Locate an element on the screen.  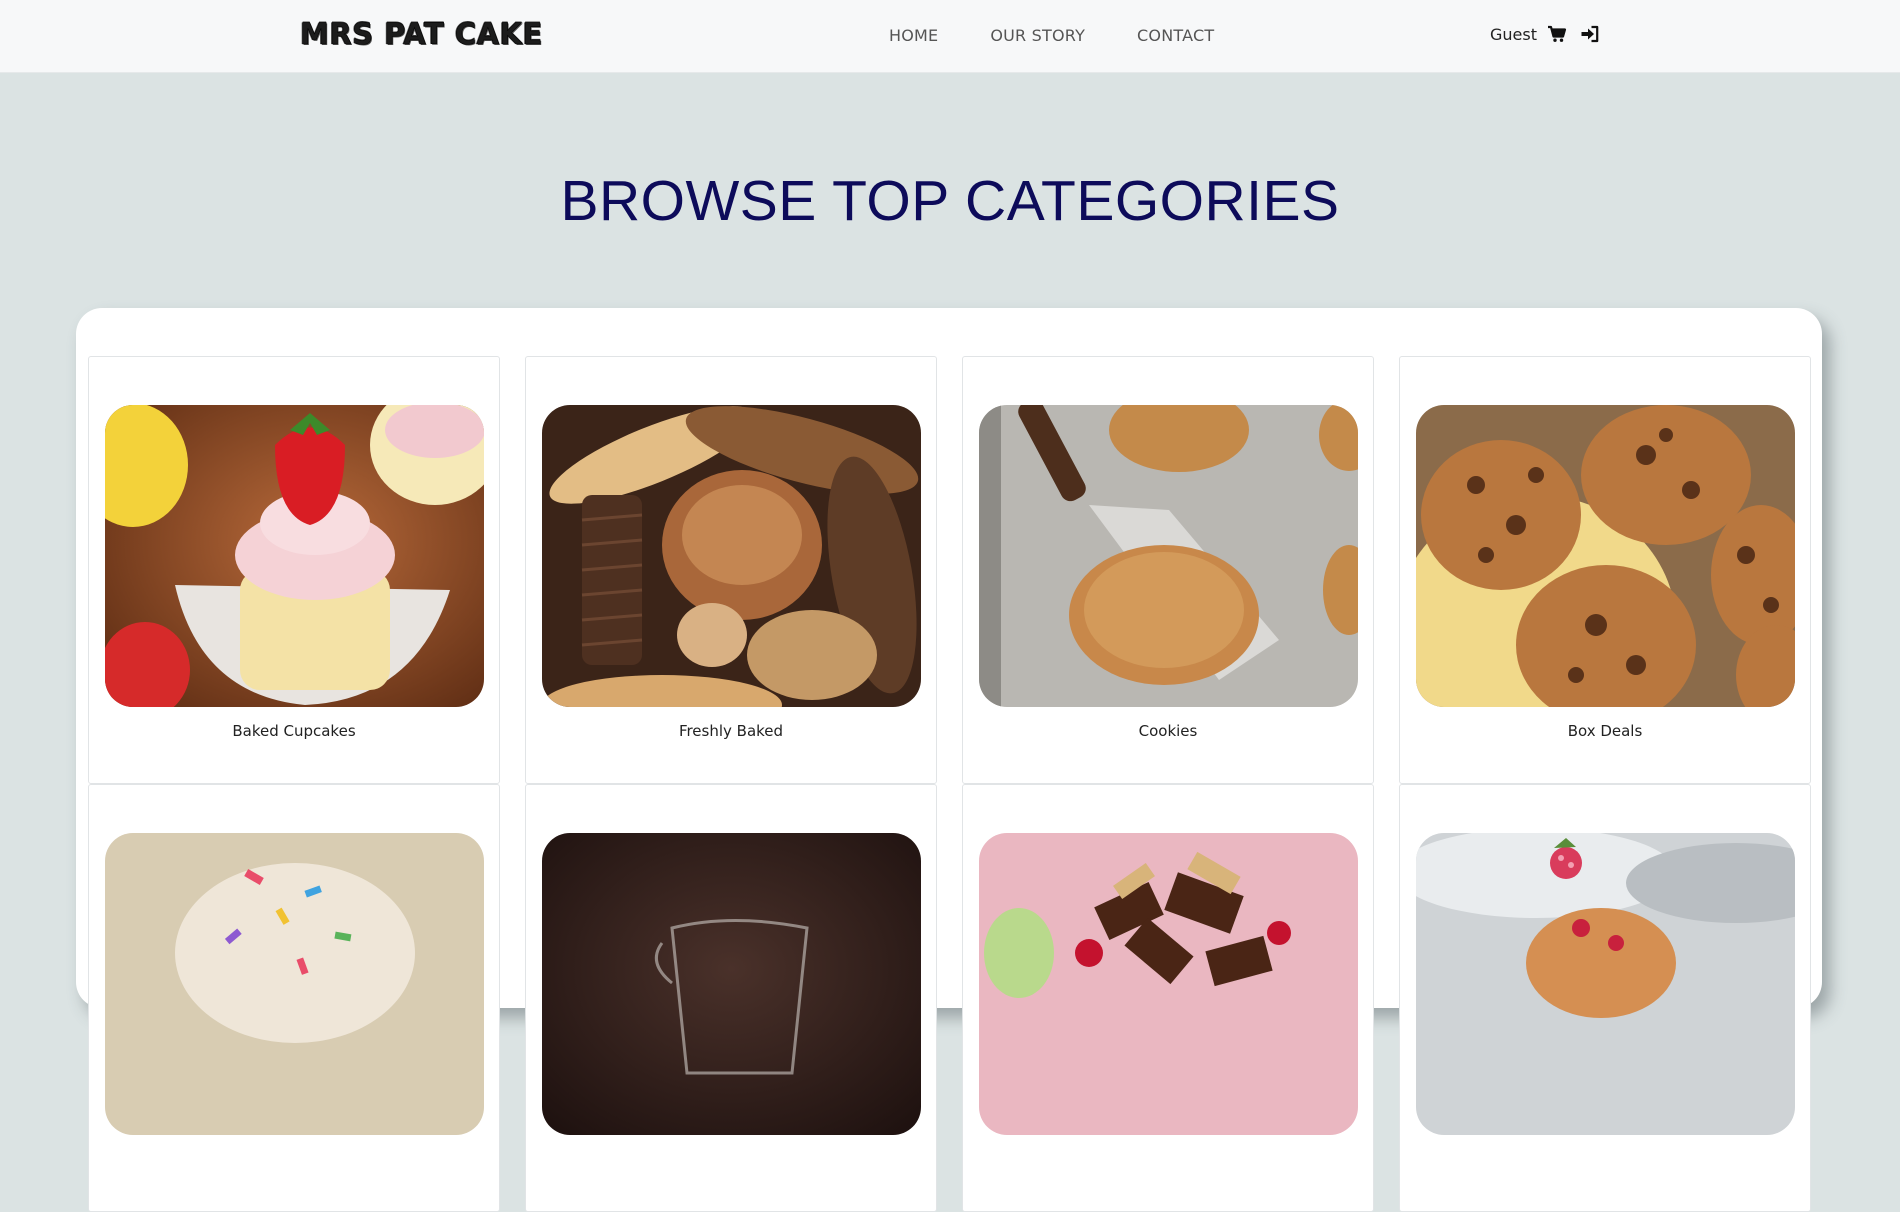
category-image-pitcher is located at coordinates (731, 984).